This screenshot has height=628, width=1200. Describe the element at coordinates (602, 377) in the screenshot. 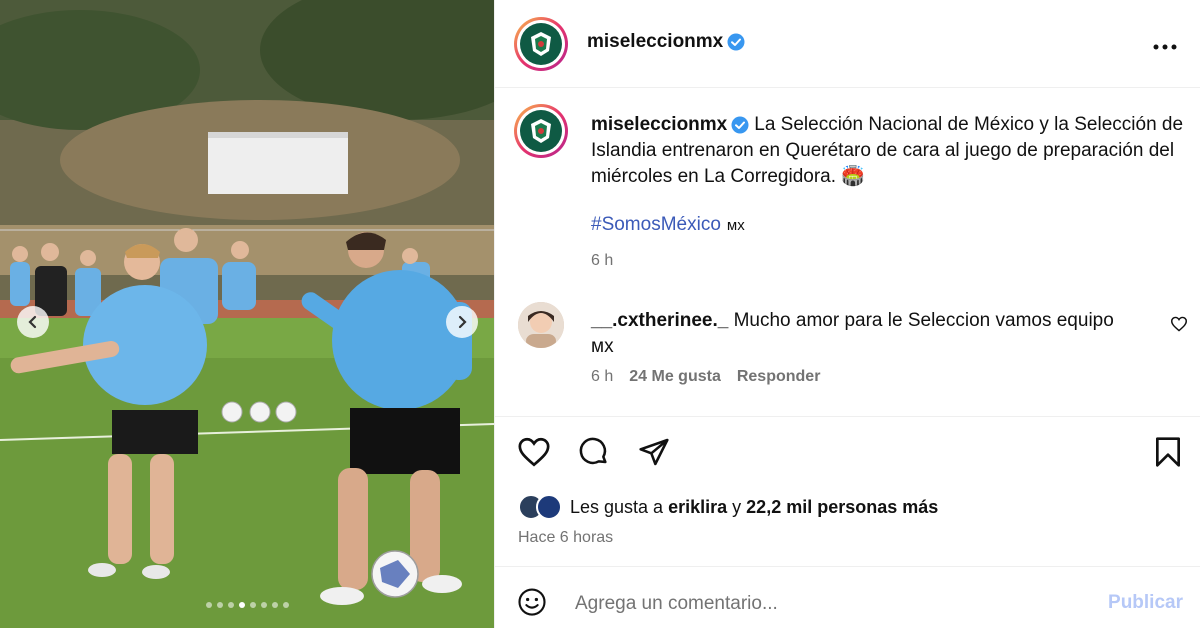

I see `comment-timestamp: 6 h` at that location.